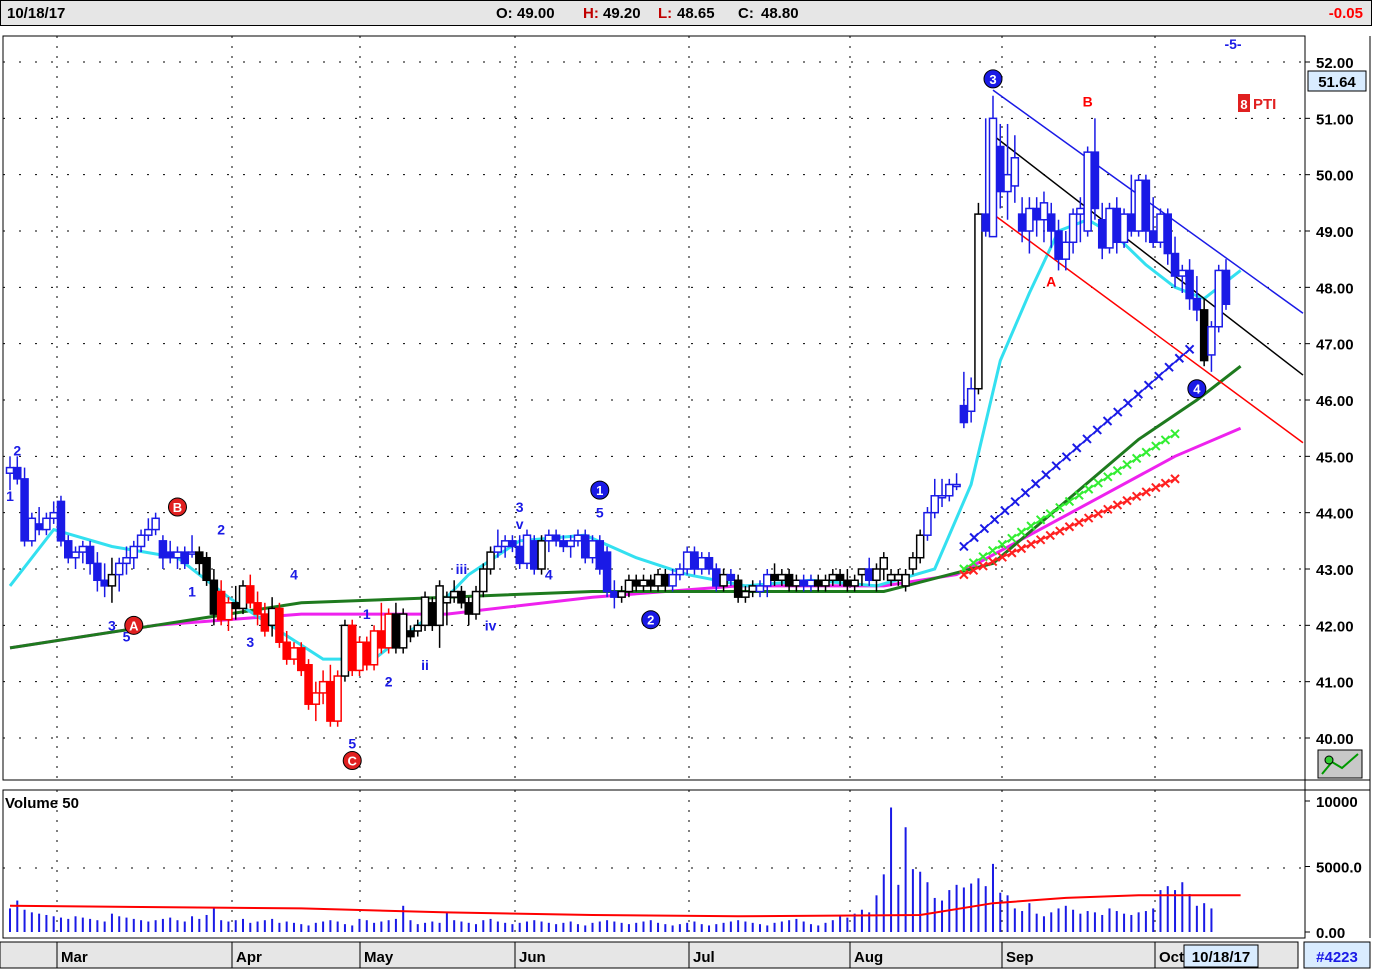 The image size is (1400, 970). What do you see at coordinates (352, 744) in the screenshot?
I see `wave-label: 5` at bounding box center [352, 744].